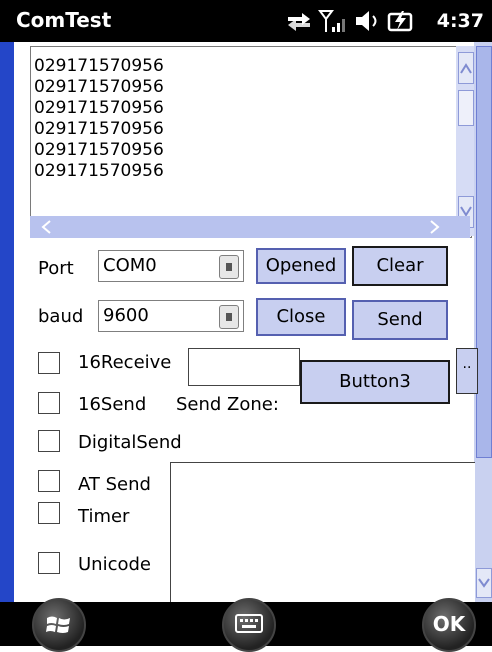 This screenshot has height=652, width=492. Describe the element at coordinates (49, 441) in the screenshot. I see `digitalsend-checkbox` at that location.